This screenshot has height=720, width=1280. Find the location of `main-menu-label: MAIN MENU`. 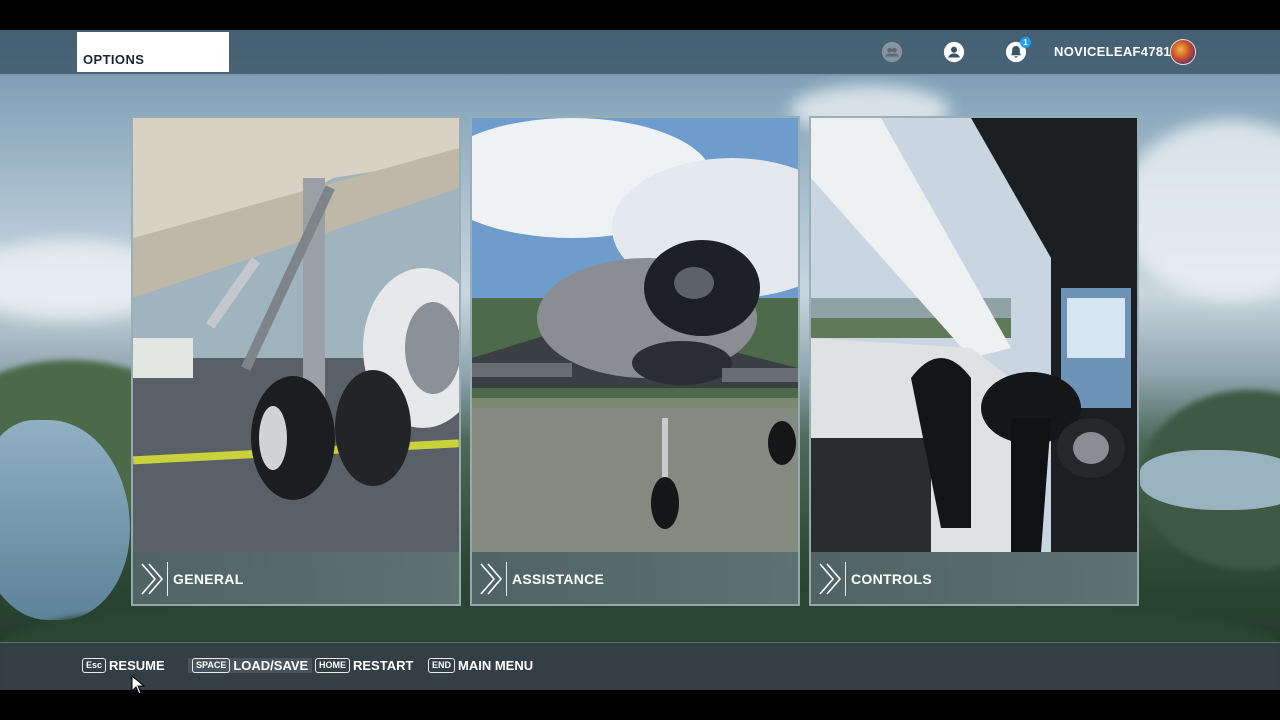

main-menu-label: MAIN MENU is located at coordinates (496, 665).